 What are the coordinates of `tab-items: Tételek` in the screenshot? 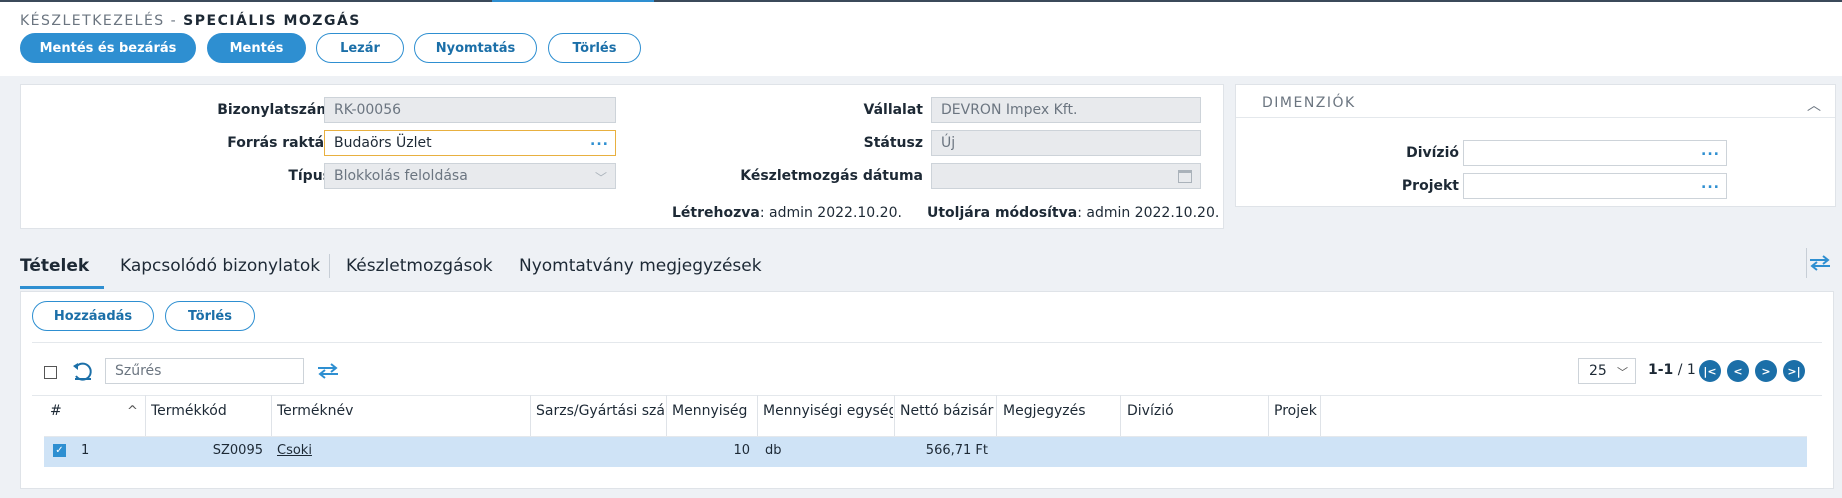 It's located at (54, 266).